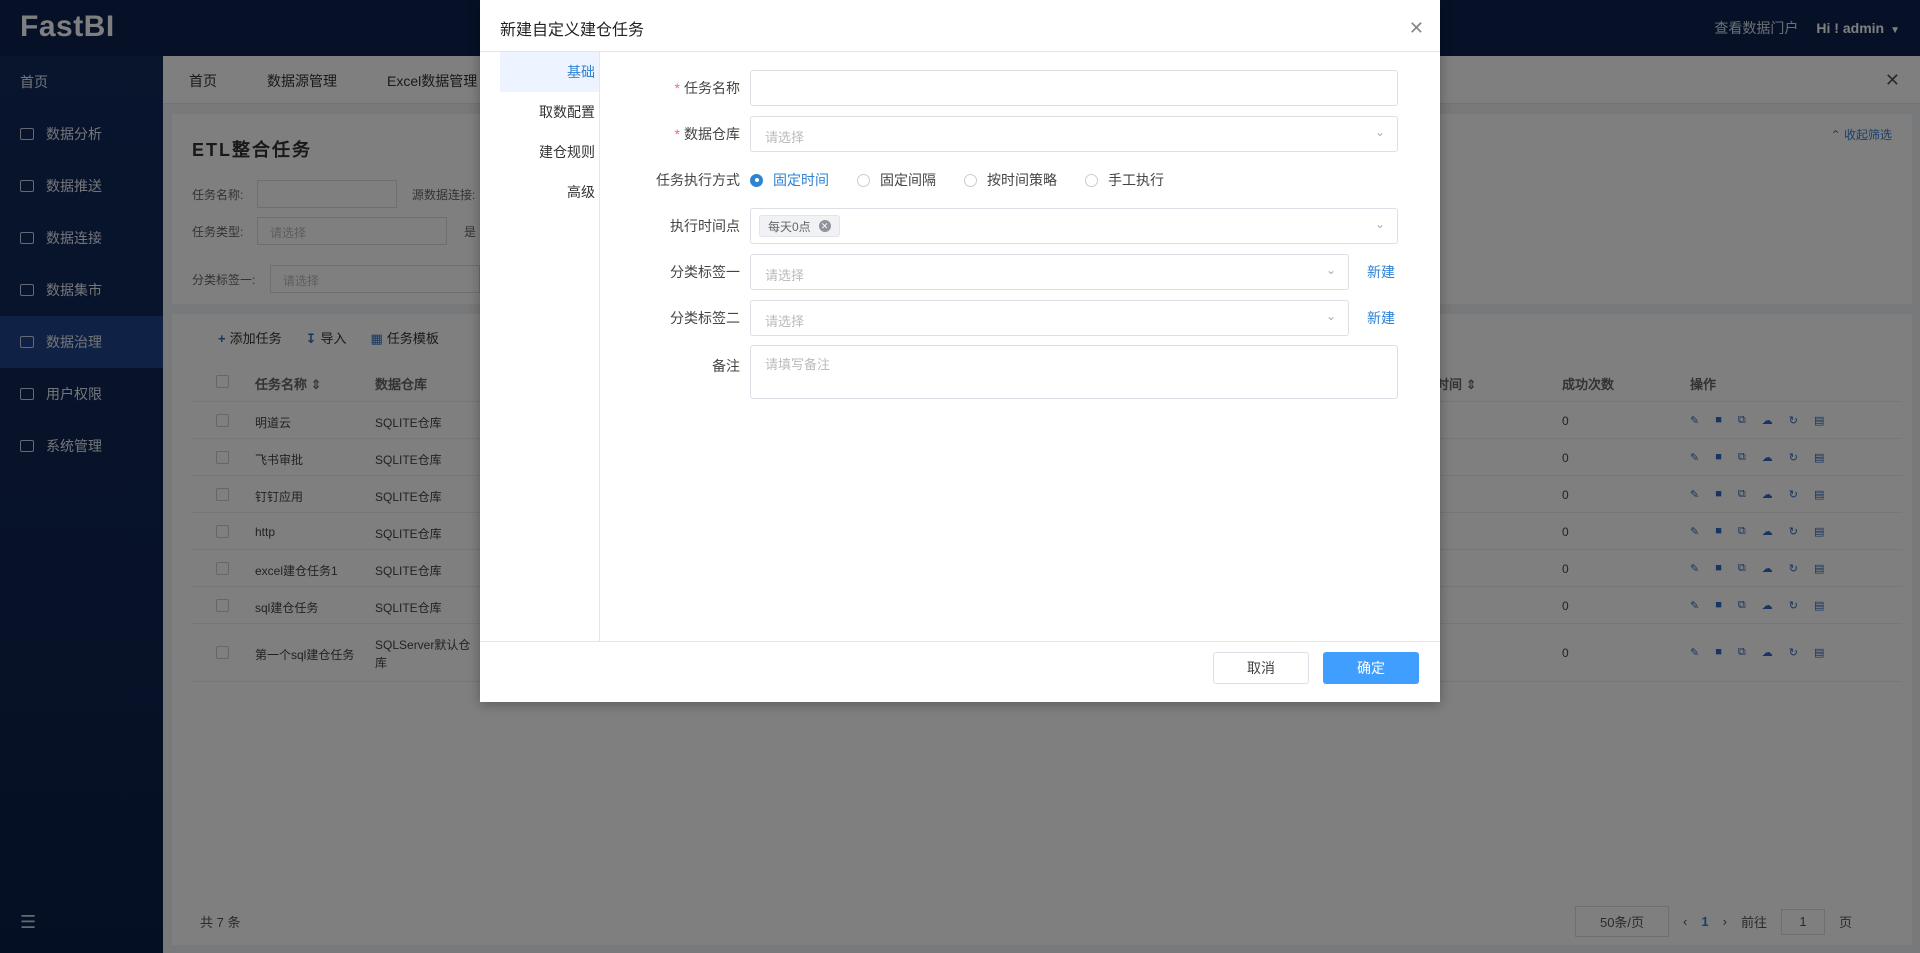 The height and width of the screenshot is (953, 1920). Describe the element at coordinates (960, 671) in the screenshot. I see `dialog-footer: 取消 确定` at that location.